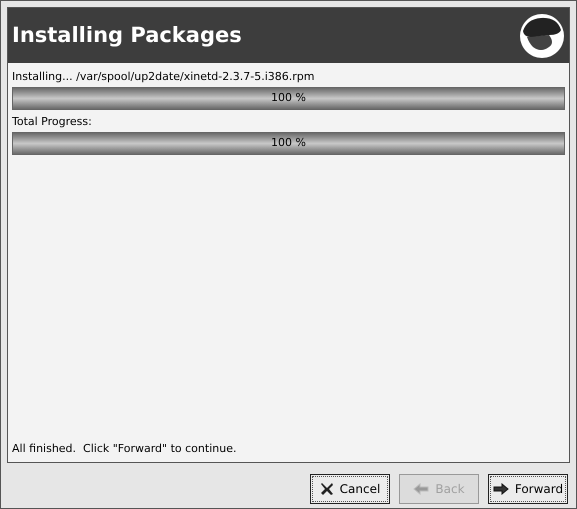  What do you see at coordinates (528, 489) in the screenshot?
I see `forward-button: Forward` at bounding box center [528, 489].